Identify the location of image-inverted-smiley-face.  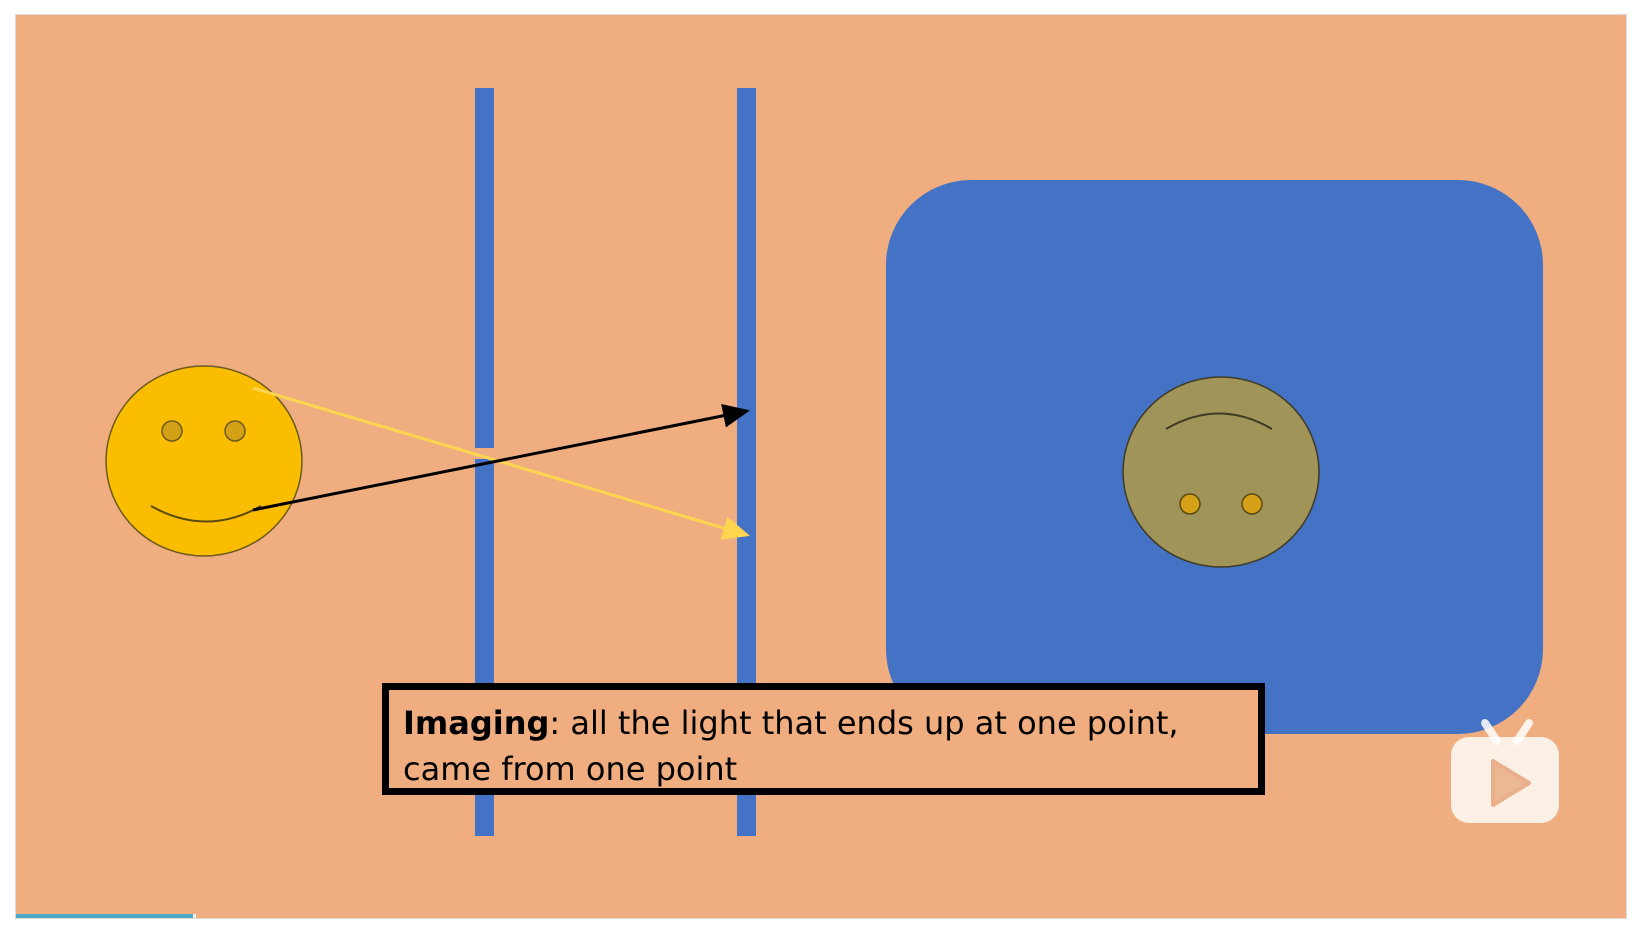
(1221, 472).